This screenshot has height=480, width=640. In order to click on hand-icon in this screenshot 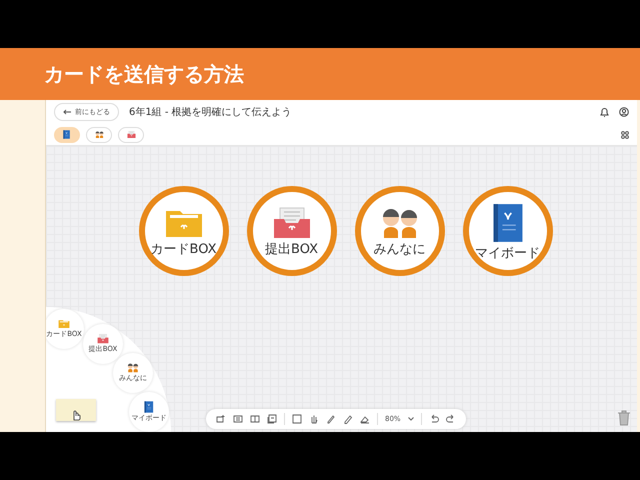, I will do `click(314, 419)`.